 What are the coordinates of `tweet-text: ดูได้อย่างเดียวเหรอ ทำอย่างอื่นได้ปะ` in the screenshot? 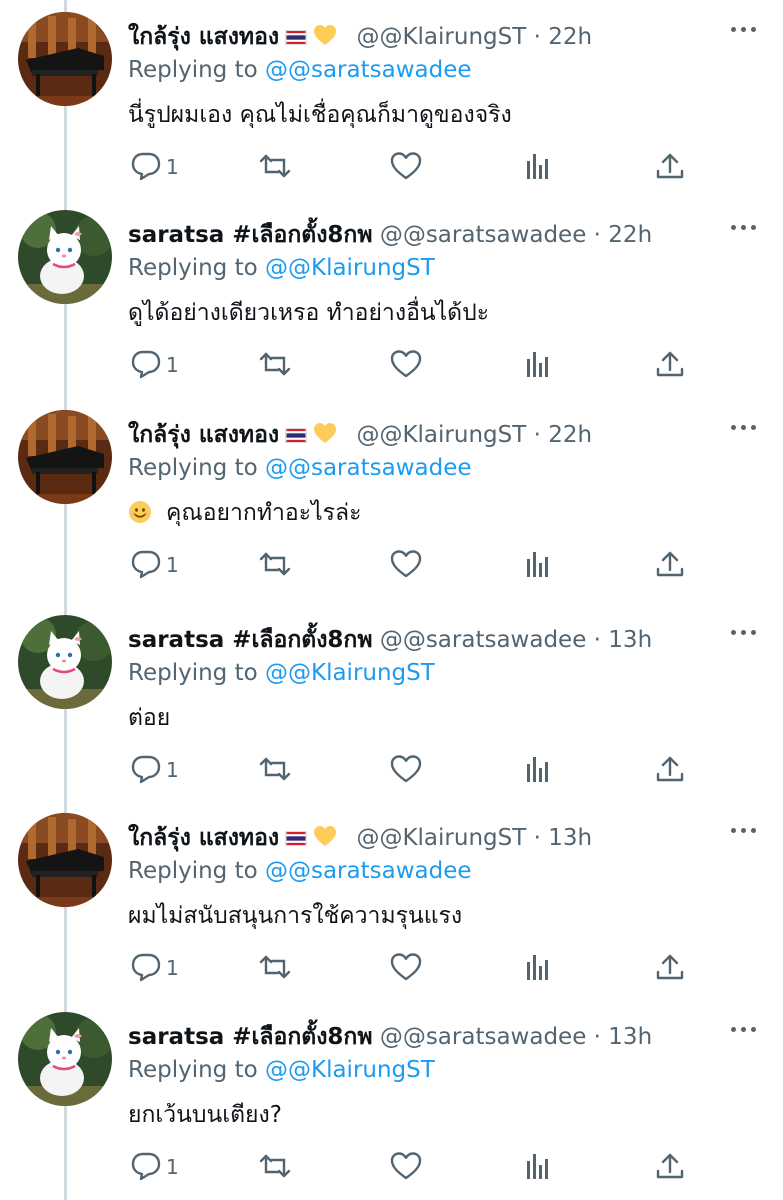 It's located at (309, 313).